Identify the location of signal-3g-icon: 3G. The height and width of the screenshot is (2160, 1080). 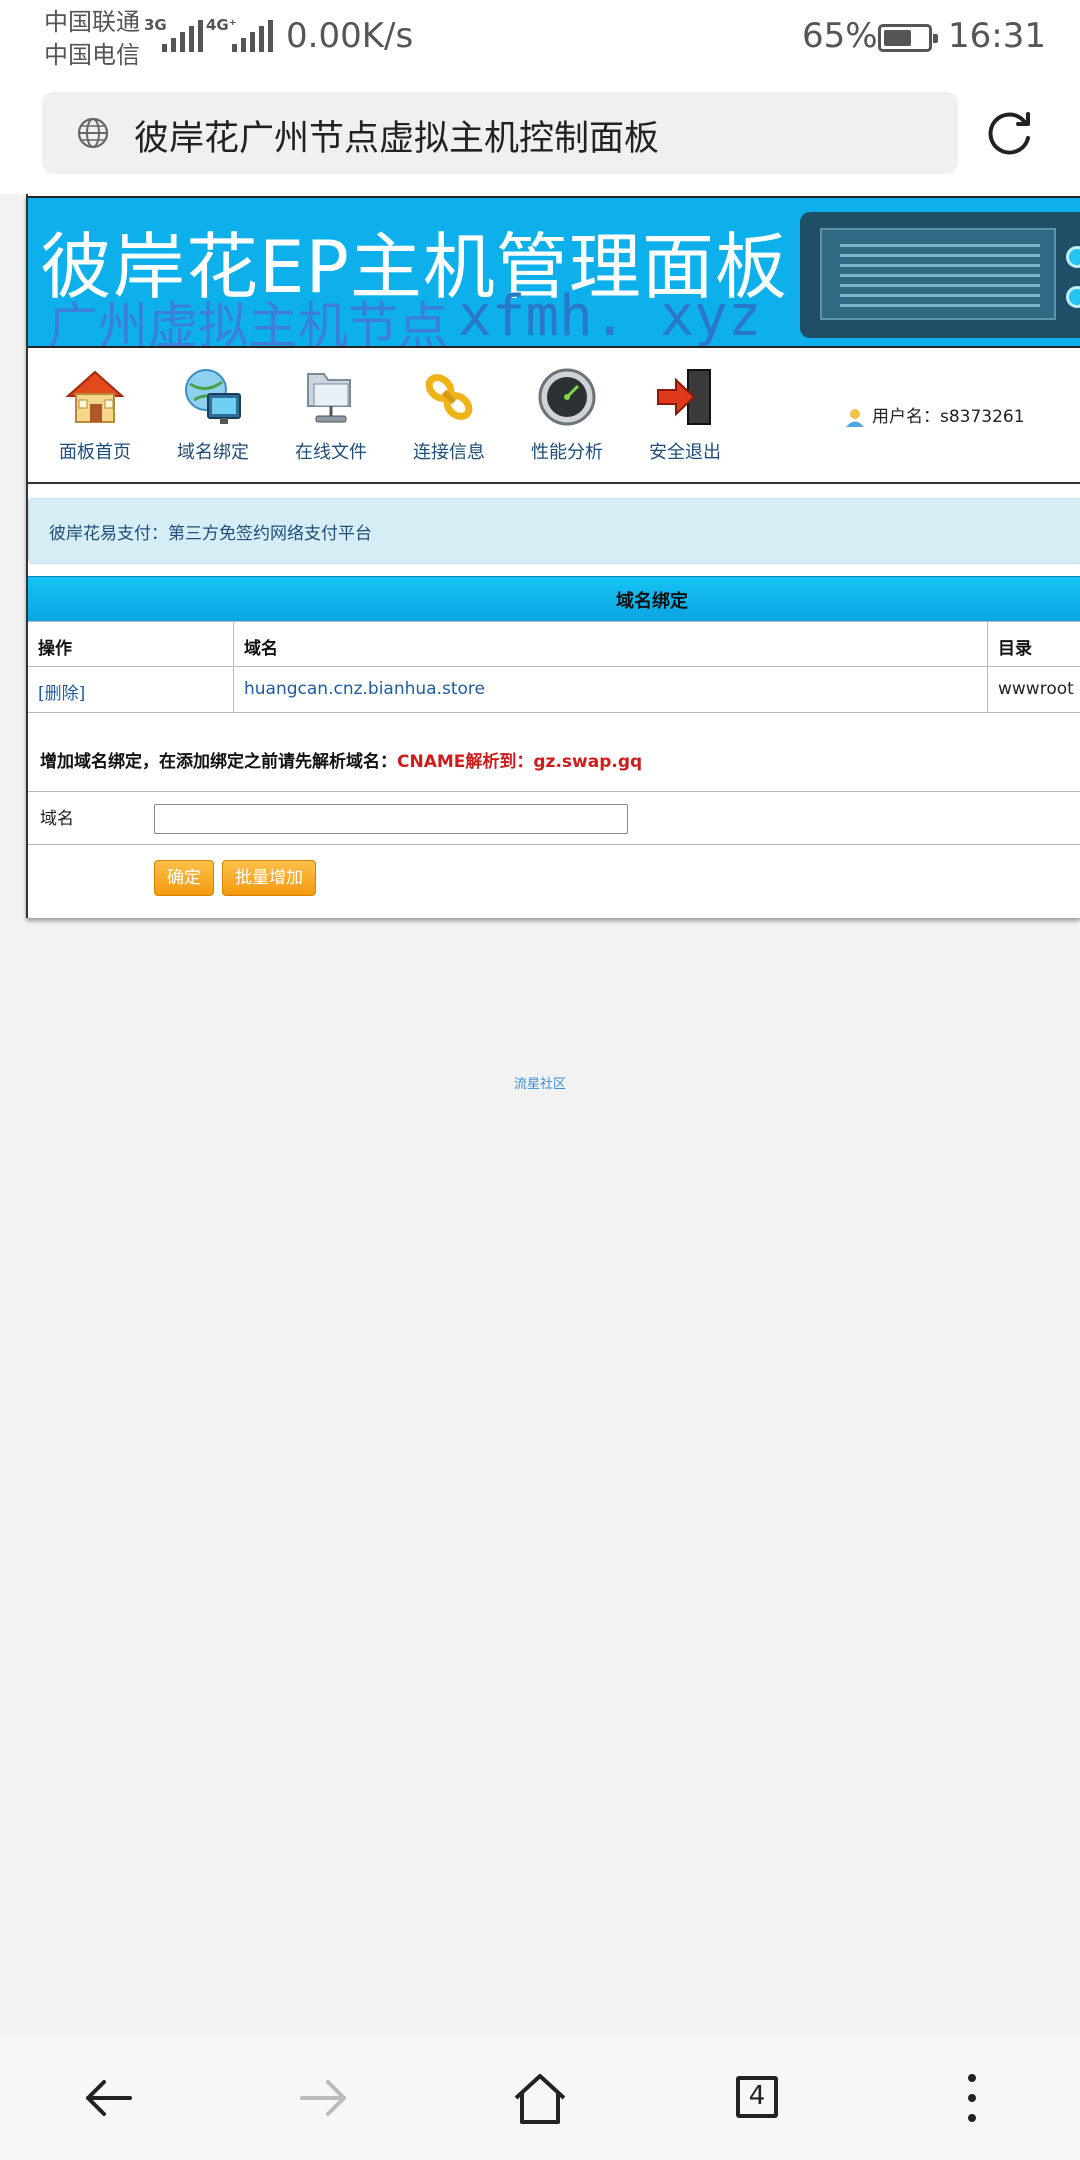
(173, 32).